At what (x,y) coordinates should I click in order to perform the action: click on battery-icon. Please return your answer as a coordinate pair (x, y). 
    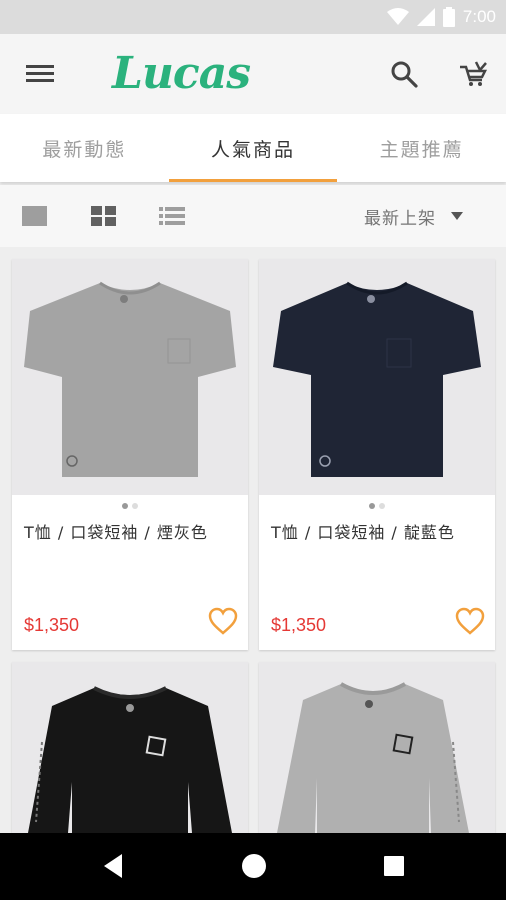
    Looking at the image, I should click on (448, 17).